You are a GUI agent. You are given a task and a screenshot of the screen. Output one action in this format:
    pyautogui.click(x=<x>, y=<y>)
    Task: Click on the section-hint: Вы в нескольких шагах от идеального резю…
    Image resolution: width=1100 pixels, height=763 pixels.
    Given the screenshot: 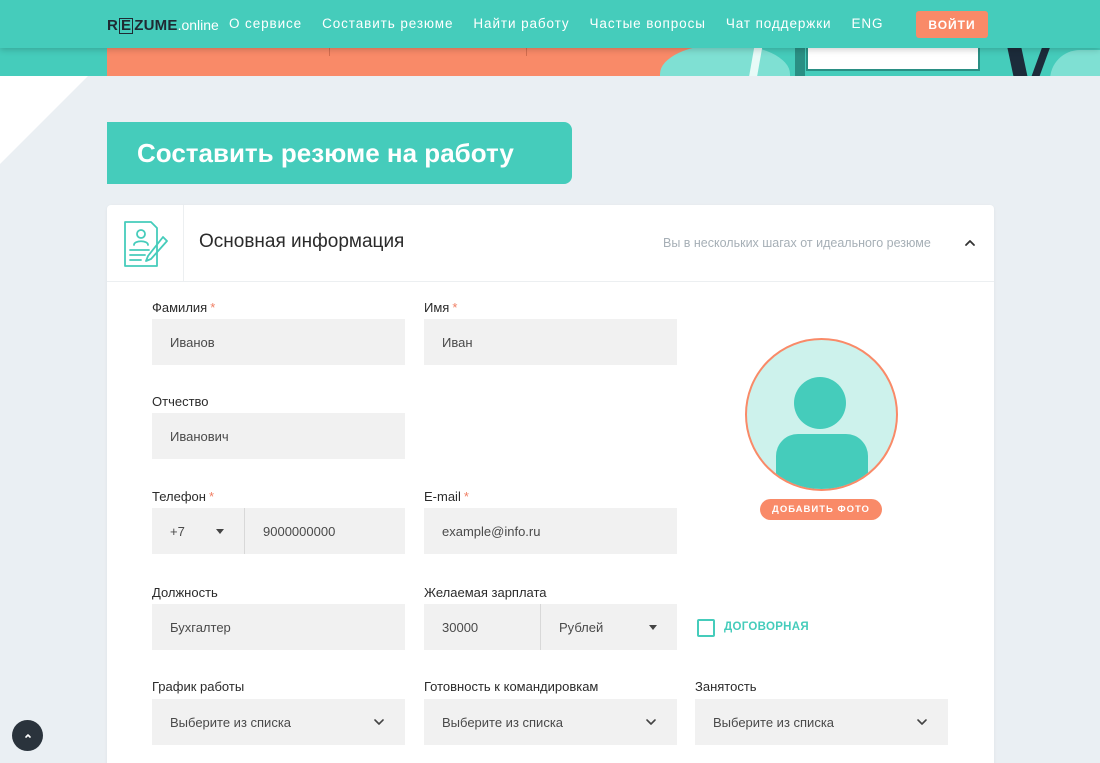 What is the action you would take?
    pyautogui.click(x=797, y=243)
    